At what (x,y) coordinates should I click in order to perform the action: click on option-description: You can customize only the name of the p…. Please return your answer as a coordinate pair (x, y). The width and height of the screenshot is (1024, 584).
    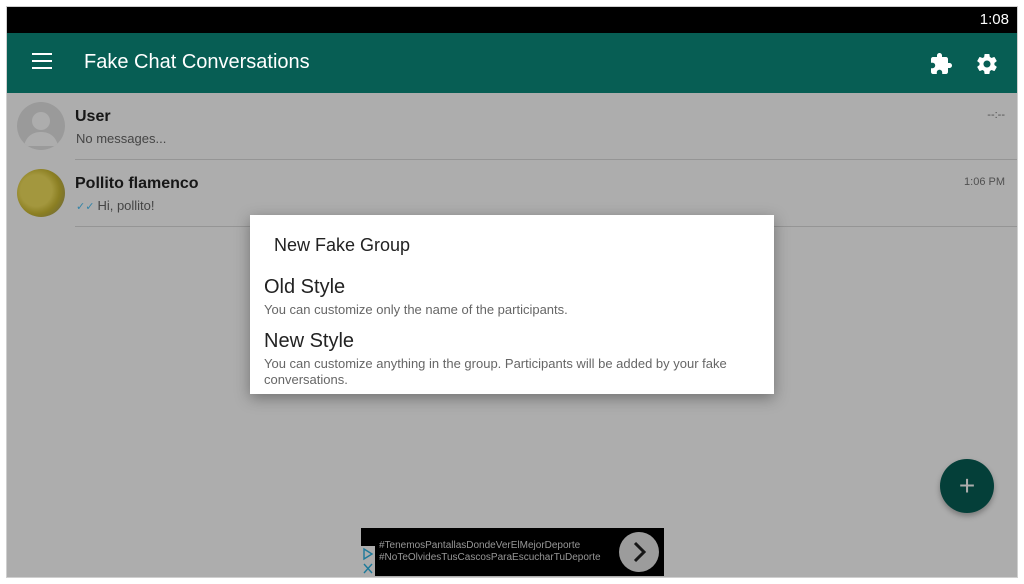
    Looking at the image, I should click on (416, 309).